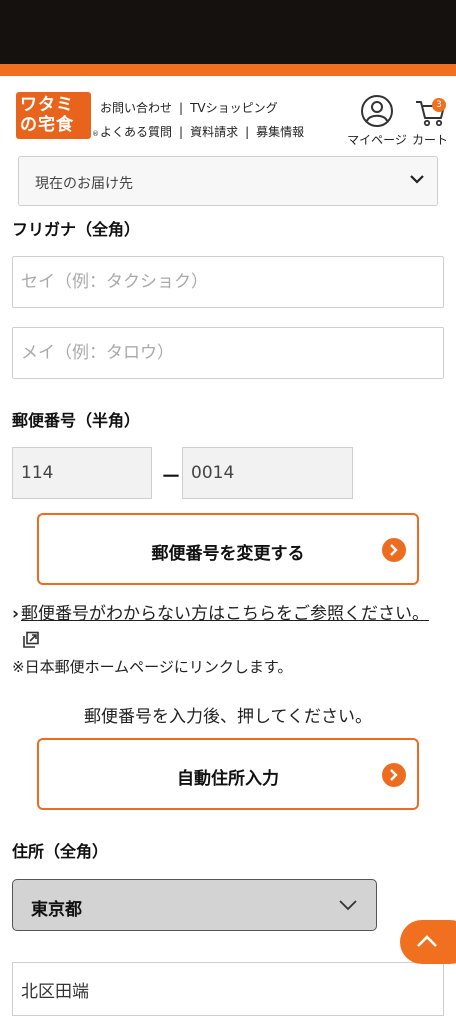 This screenshot has height=1024, width=456. Describe the element at coordinates (439, 105) in the screenshot. I see `cart-count-badge: 3` at that location.